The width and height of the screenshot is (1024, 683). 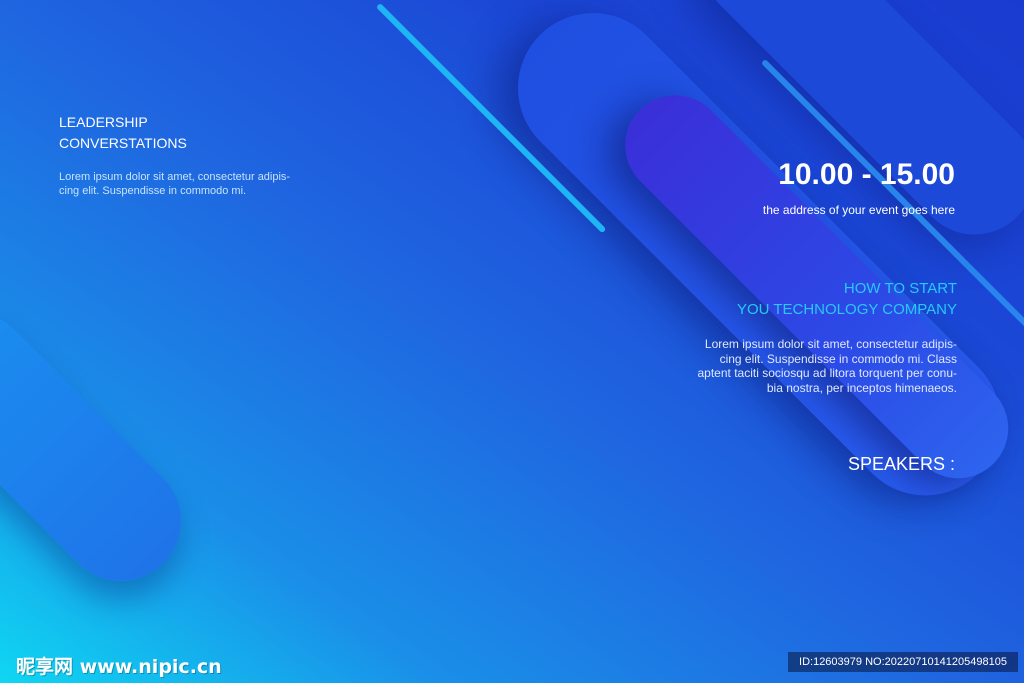 What do you see at coordinates (123, 133) in the screenshot?
I see `leadership-title: LEADERSHIP CONVERSTATIONS` at bounding box center [123, 133].